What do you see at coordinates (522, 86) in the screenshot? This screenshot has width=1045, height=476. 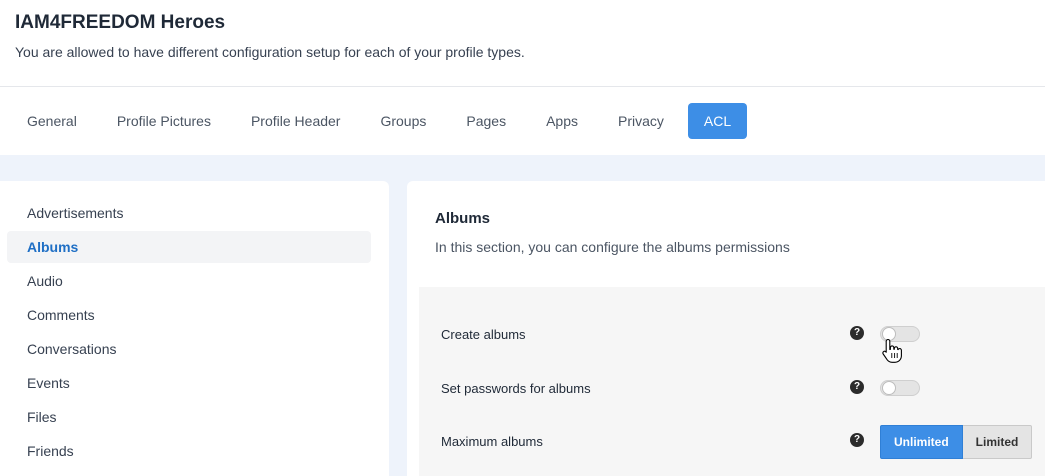 I see `header-divider` at bounding box center [522, 86].